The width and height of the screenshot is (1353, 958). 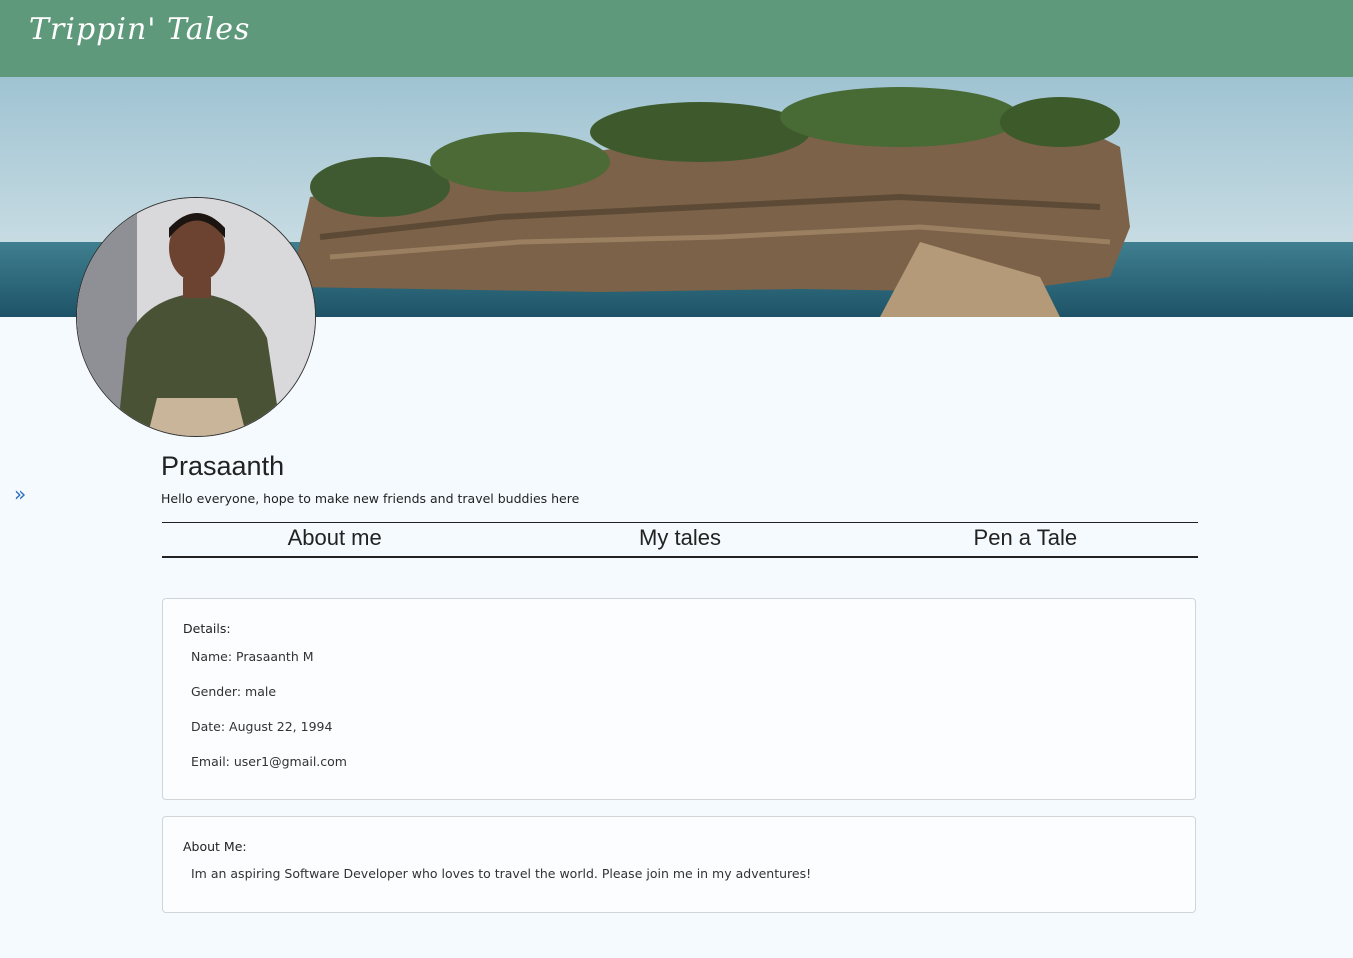 I want to click on about-title: About Me:, so click(x=215, y=846).